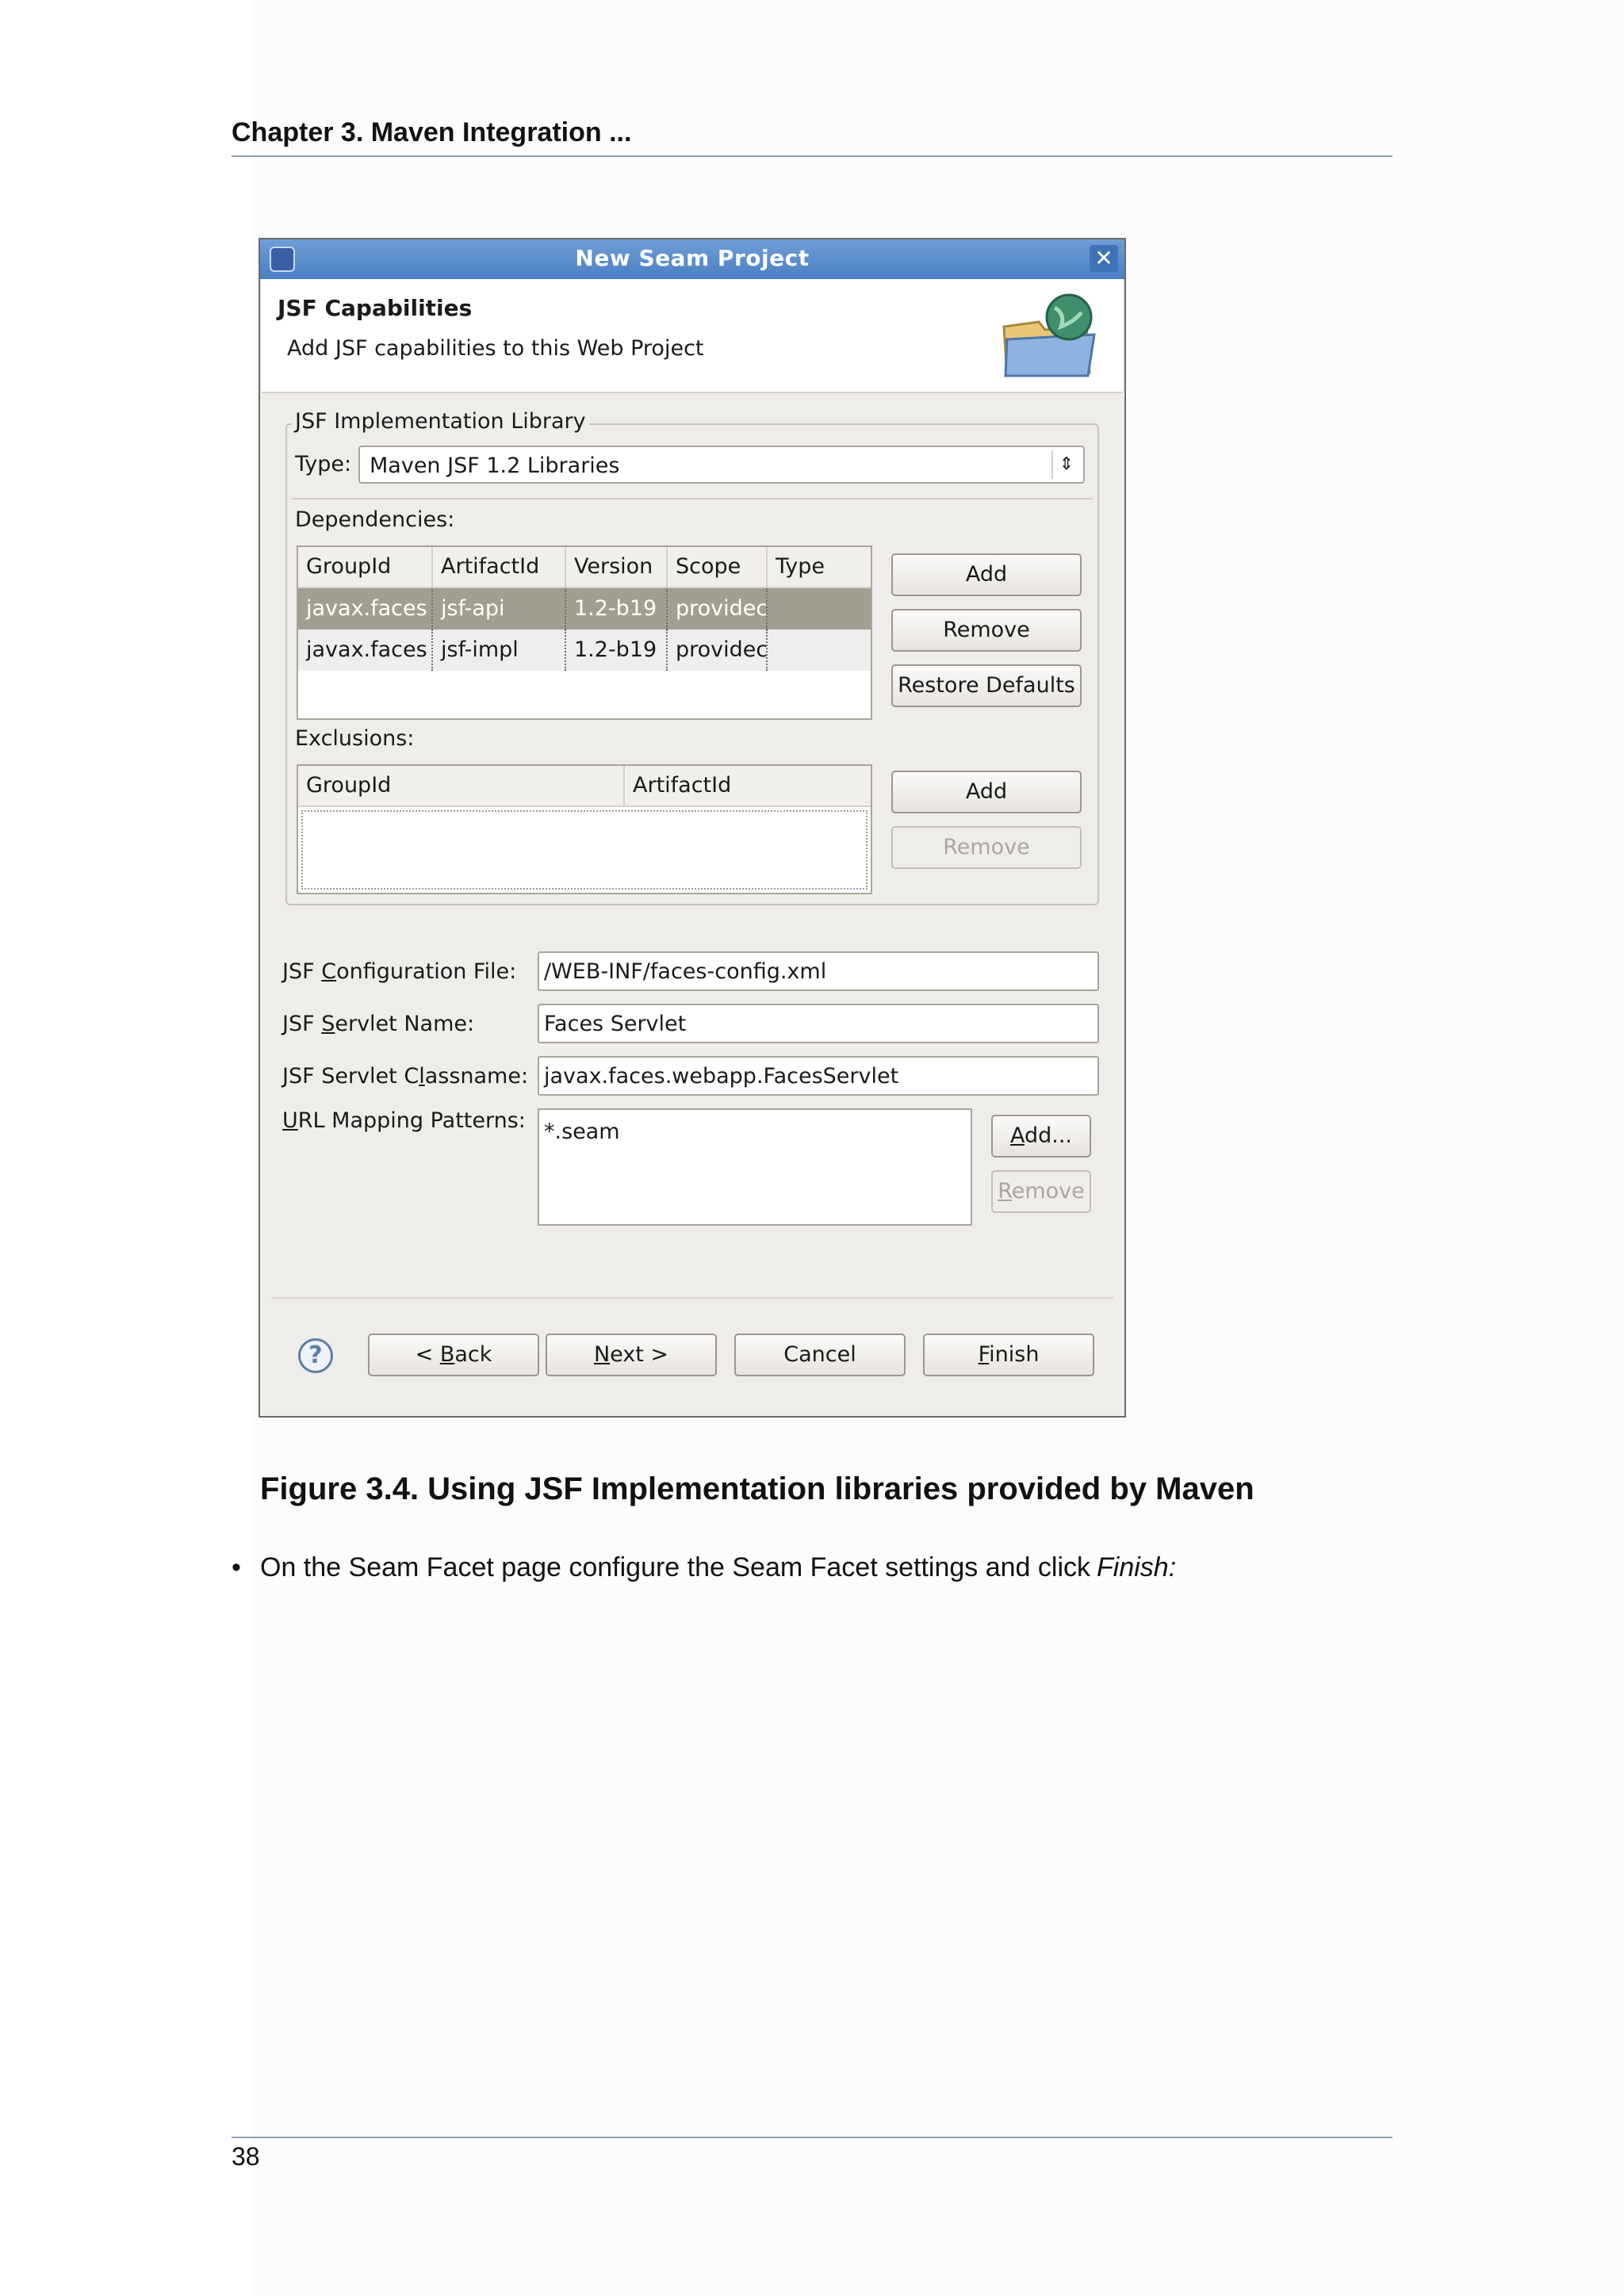 The image size is (1624, 2296). What do you see at coordinates (986, 631) in the screenshot?
I see `remove-dependency-button: Remove` at bounding box center [986, 631].